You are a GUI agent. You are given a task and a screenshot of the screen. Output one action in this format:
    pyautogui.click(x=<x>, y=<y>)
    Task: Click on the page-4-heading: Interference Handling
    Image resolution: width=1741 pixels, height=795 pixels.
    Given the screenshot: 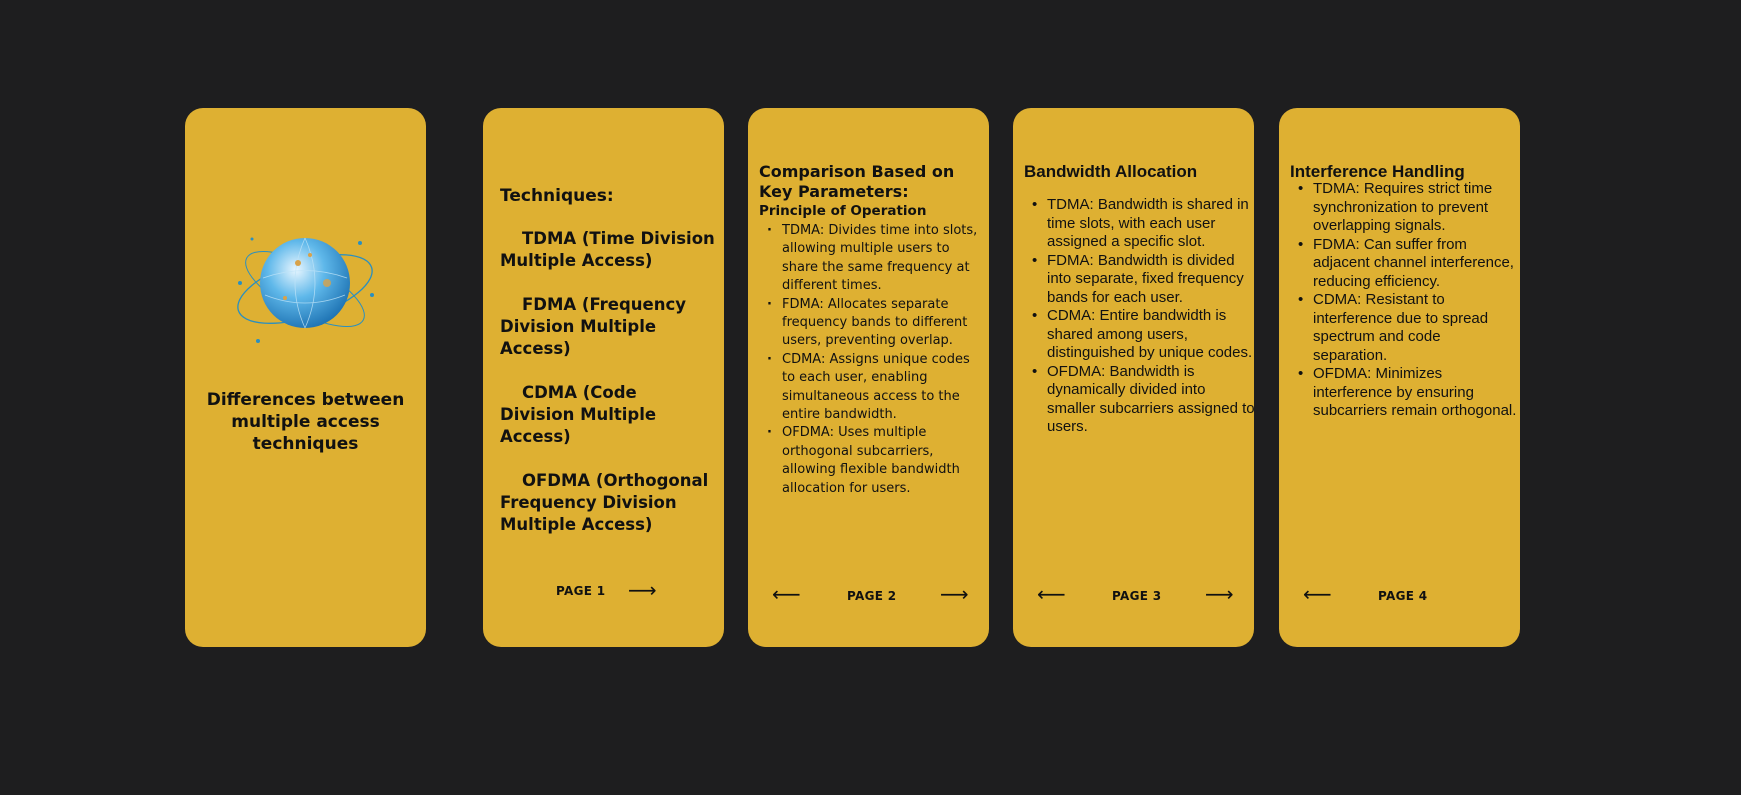 What is the action you would take?
    pyautogui.click(x=1377, y=171)
    